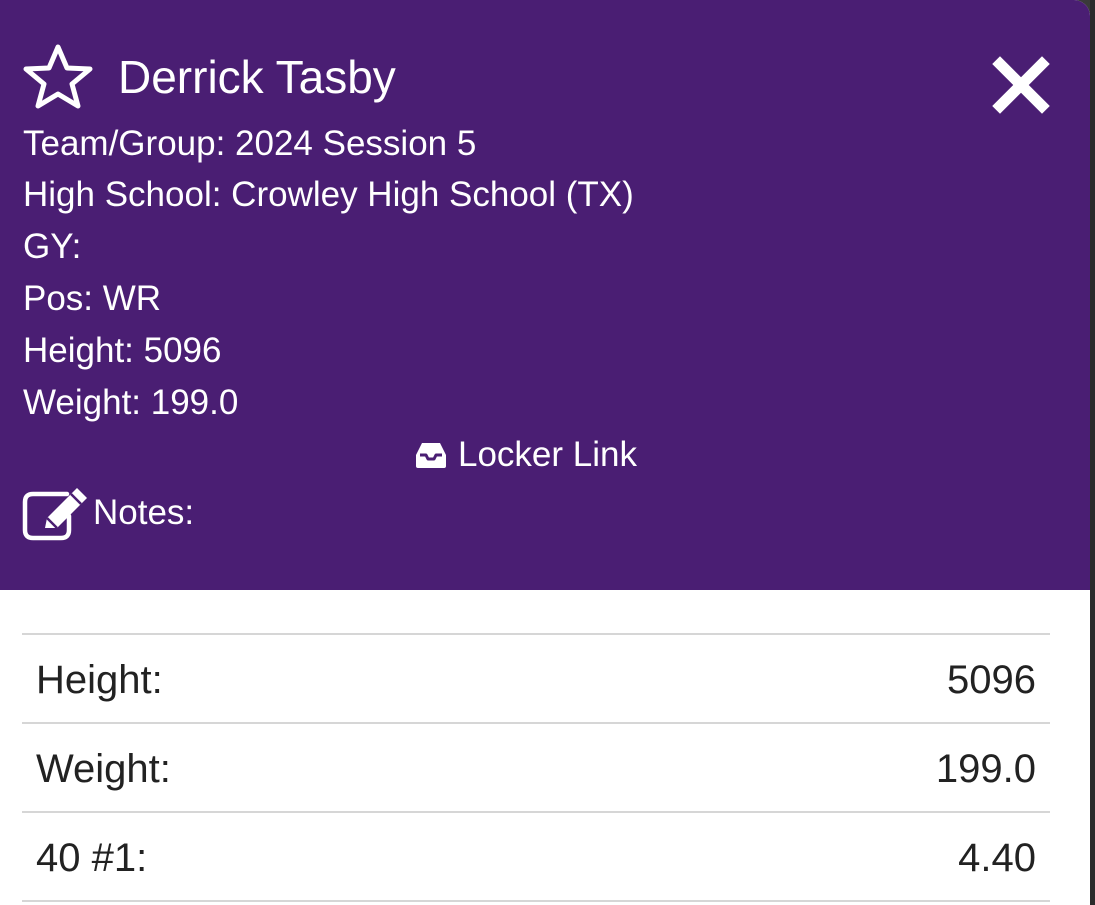 Image resolution: width=1095 pixels, height=905 pixels. I want to click on stat-value: 4.40, so click(997, 858).